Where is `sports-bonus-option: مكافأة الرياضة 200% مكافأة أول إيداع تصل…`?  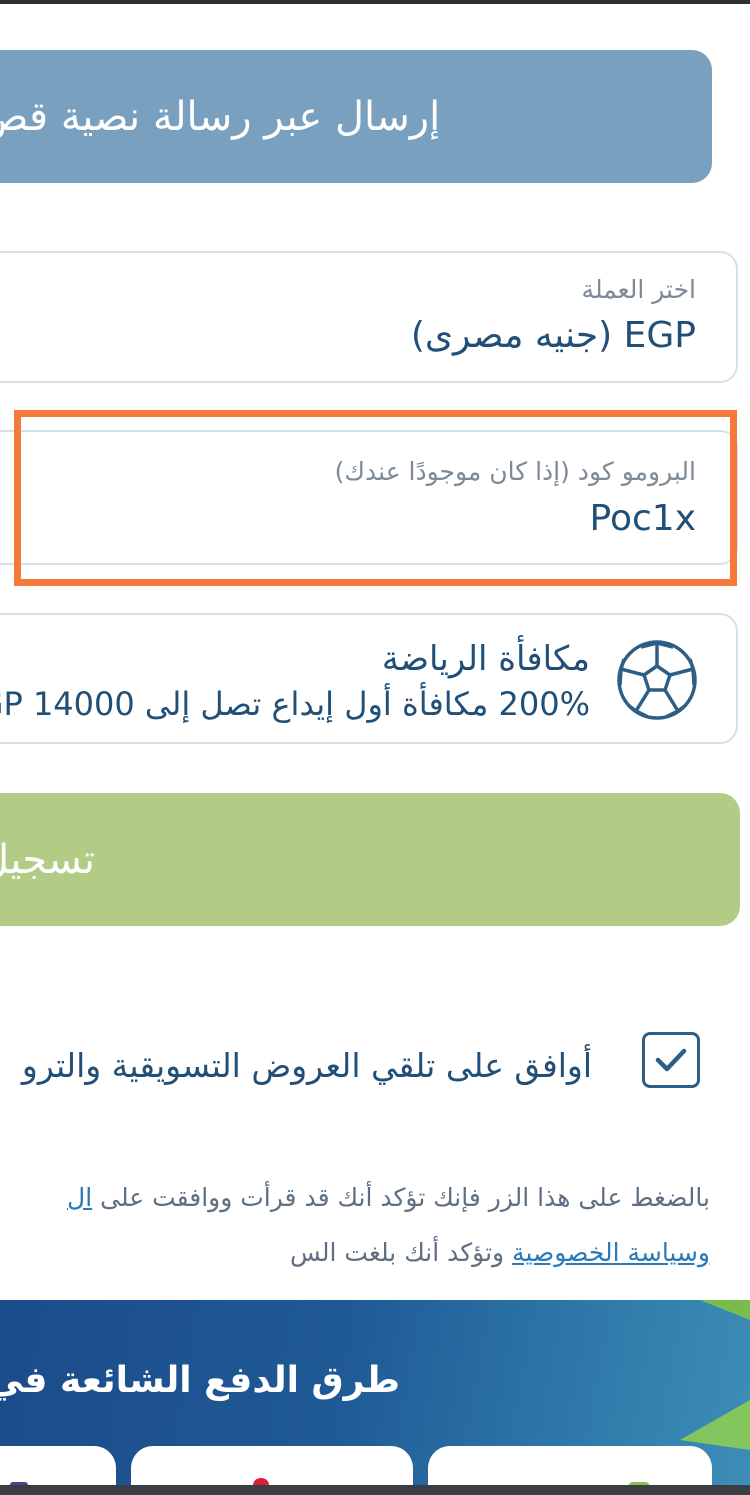 sports-bonus-option: مكافأة الرياضة 200% مكافأة أول إيداع تصل… is located at coordinates (369, 678).